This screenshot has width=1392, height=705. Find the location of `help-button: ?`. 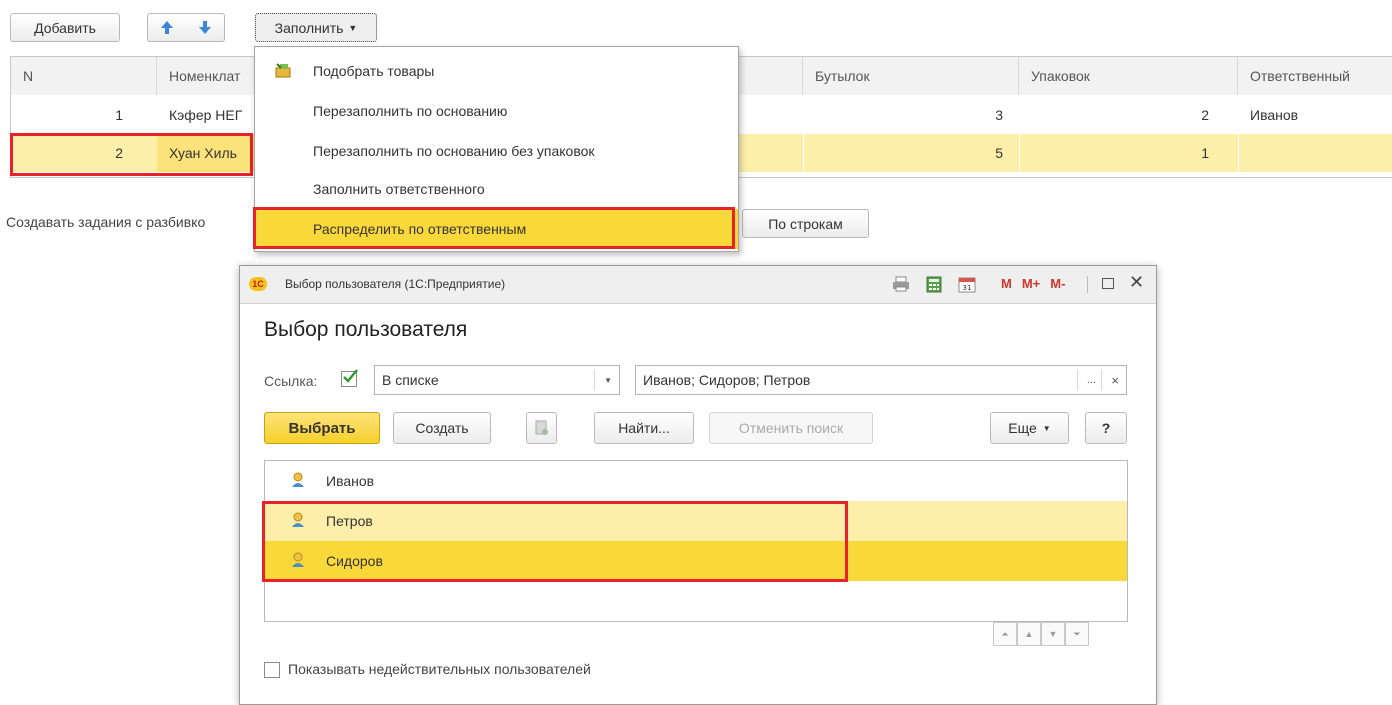

help-button: ? is located at coordinates (1106, 428).